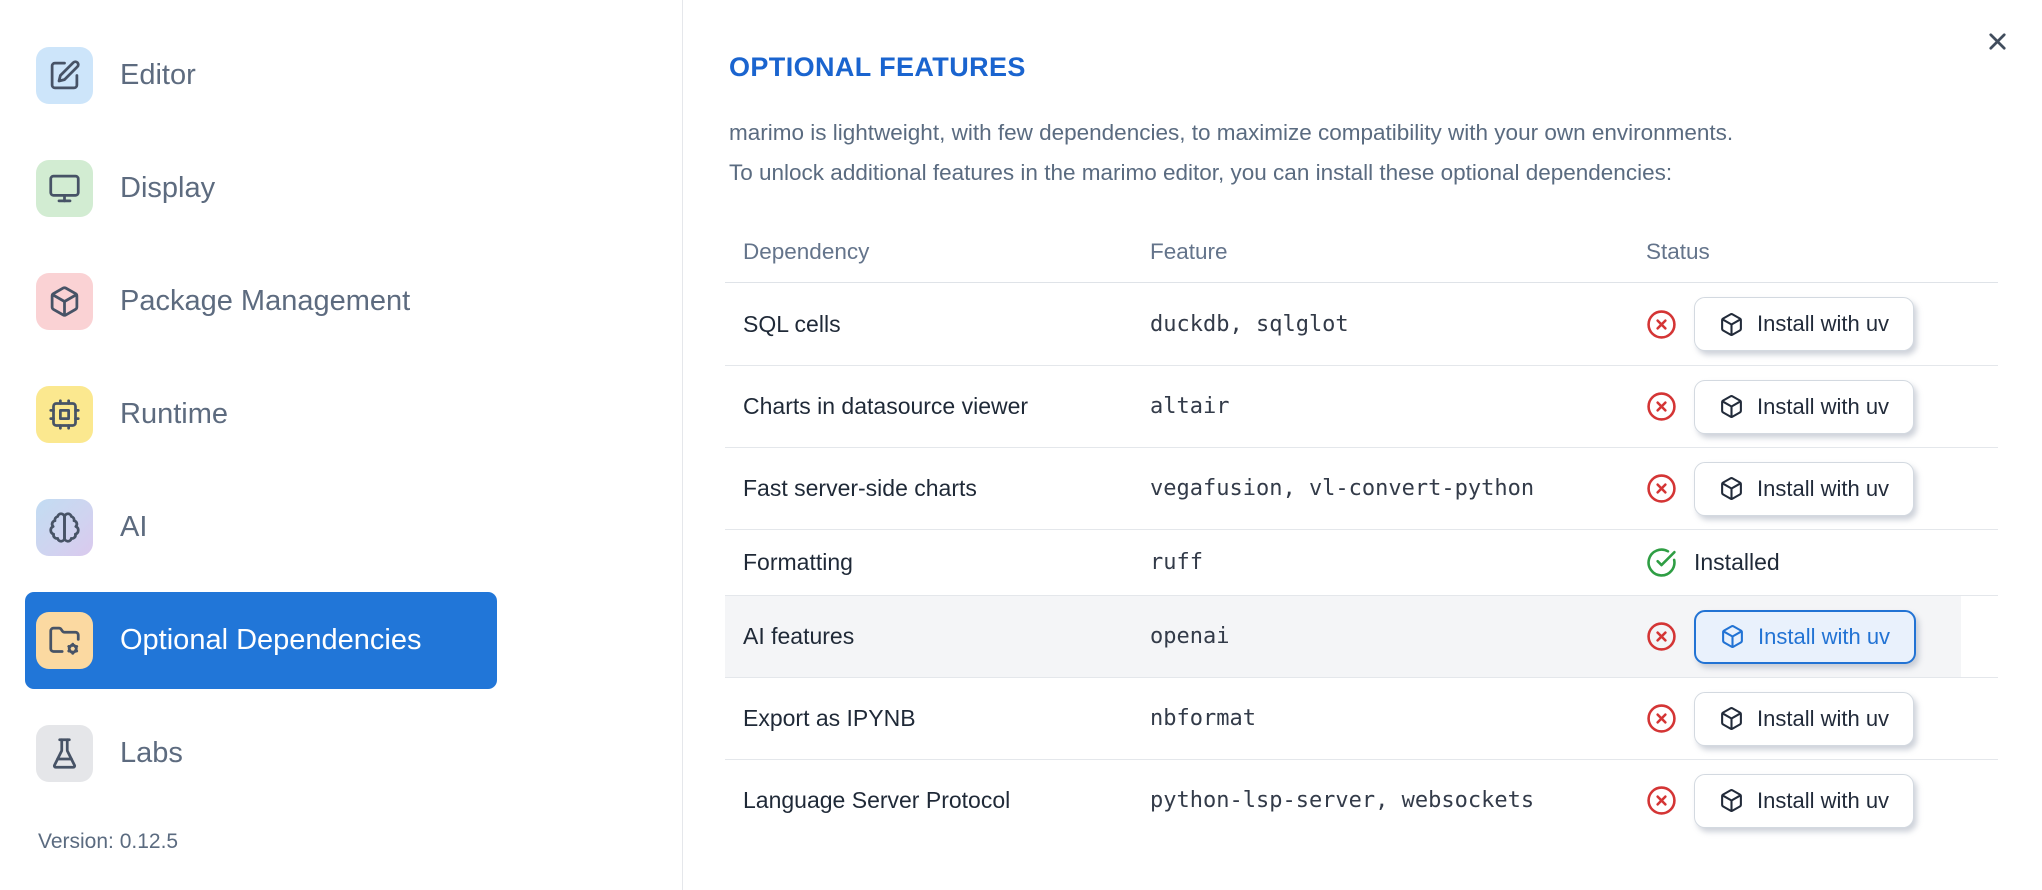 This screenshot has width=2042, height=890. What do you see at coordinates (134, 527) in the screenshot?
I see `sidebar-item-label: AI` at bounding box center [134, 527].